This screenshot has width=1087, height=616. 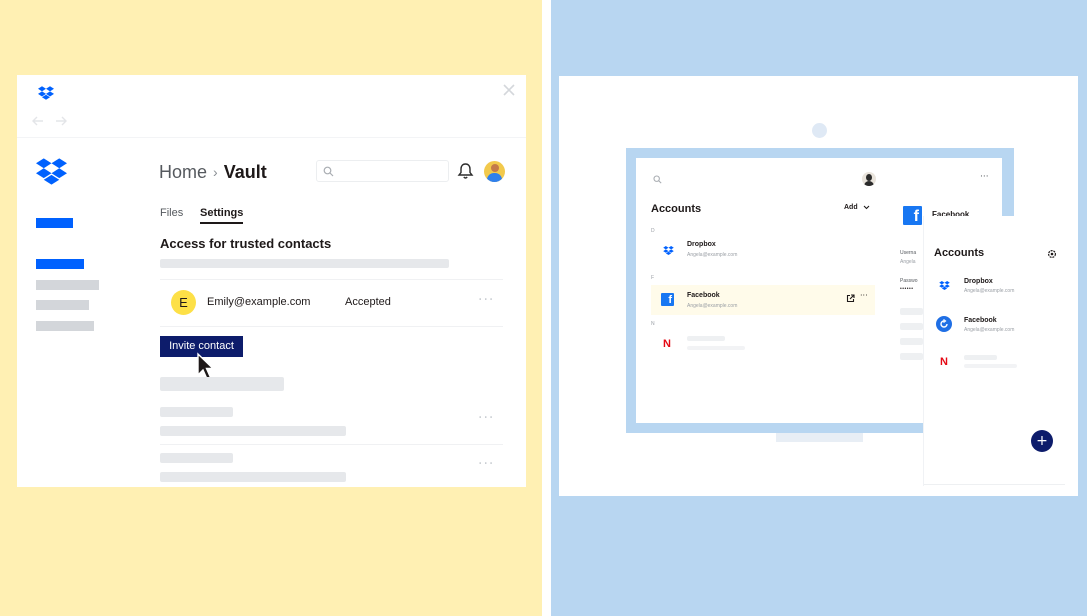 I want to click on breadcrumb-home: Home, so click(x=183, y=172).